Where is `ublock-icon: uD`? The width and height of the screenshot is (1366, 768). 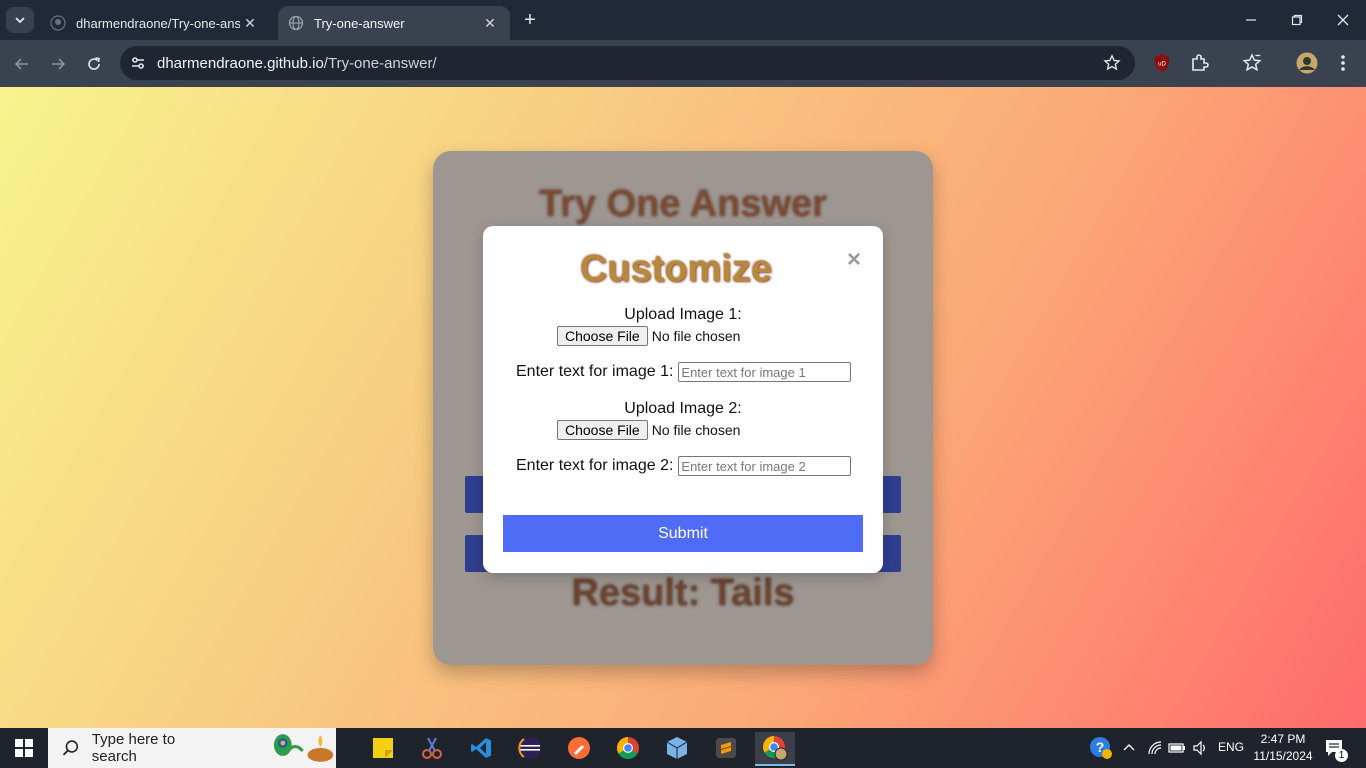 ublock-icon: uD is located at coordinates (1162, 63).